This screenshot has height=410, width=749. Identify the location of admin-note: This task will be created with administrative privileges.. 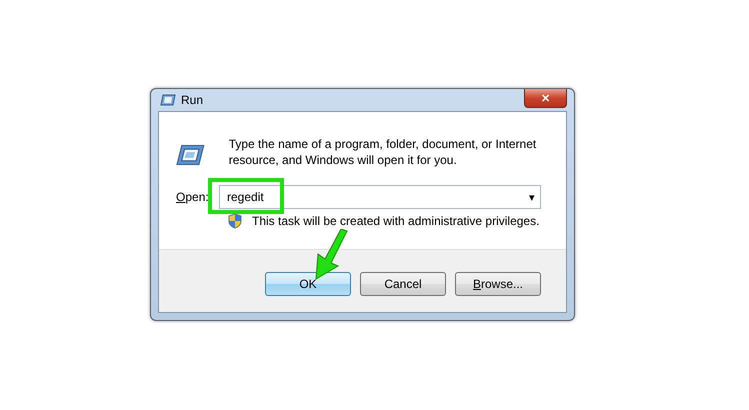
(396, 221).